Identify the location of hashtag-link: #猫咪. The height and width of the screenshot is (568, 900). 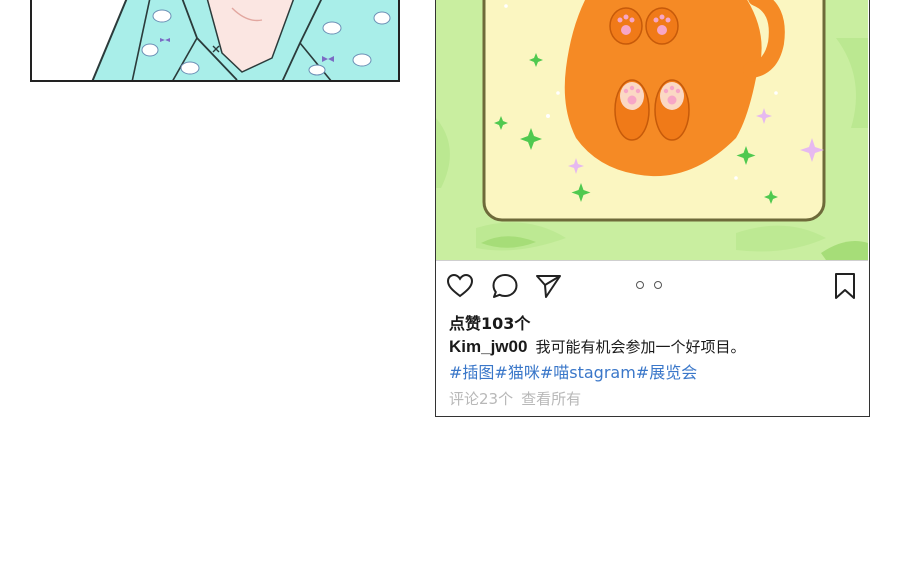
(516, 372).